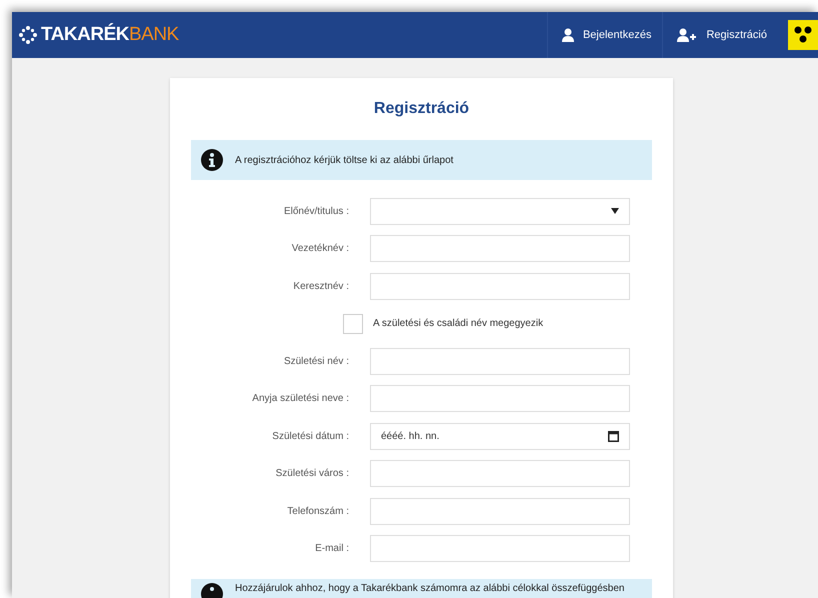 The width and height of the screenshot is (818, 598). I want to click on info-text: A regisztrációhoz kérjük töltse ki az alábbi űrlapot, so click(344, 160).